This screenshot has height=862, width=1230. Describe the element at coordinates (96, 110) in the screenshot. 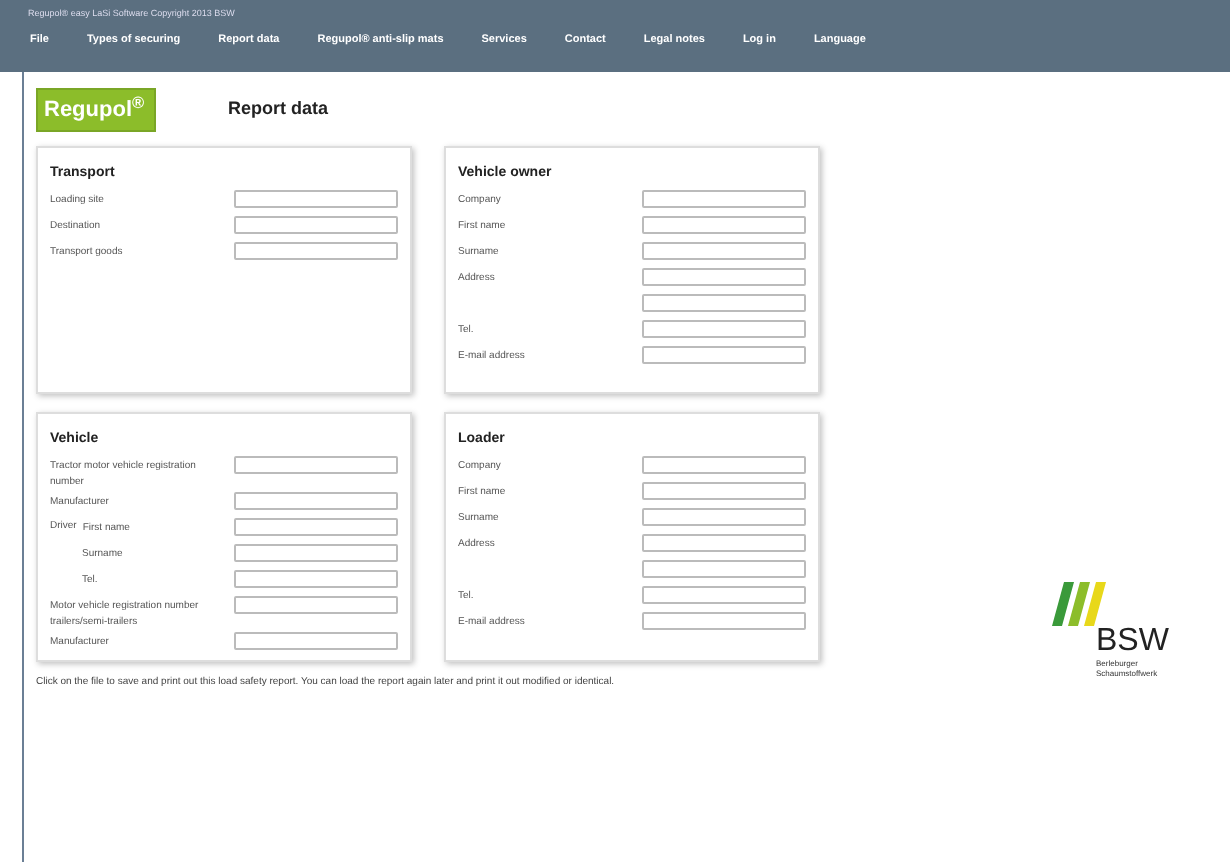

I see `brand-logo: Regupol$^{®}$` at that location.